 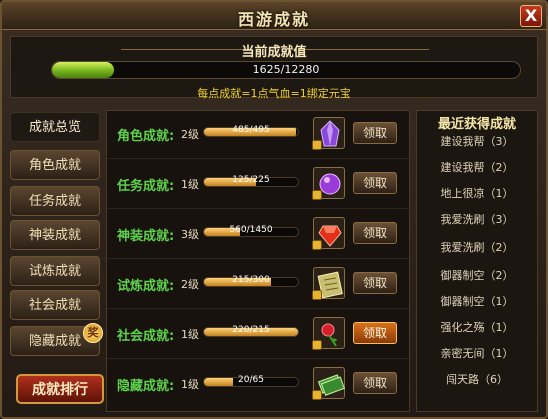 I want to click on tab-hidden: 隐藏成就 奖, so click(x=56, y=339).